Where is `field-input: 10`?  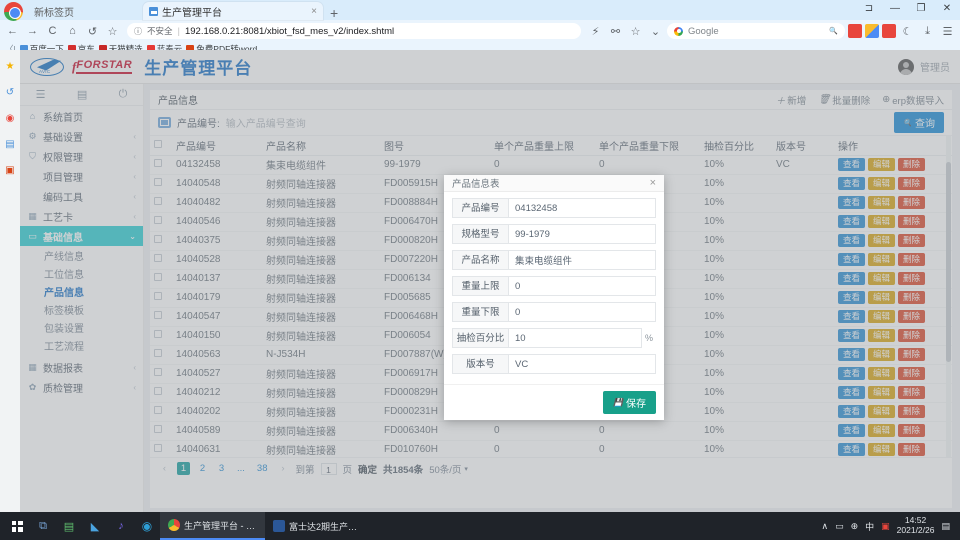
field-input: 10 is located at coordinates (575, 338).